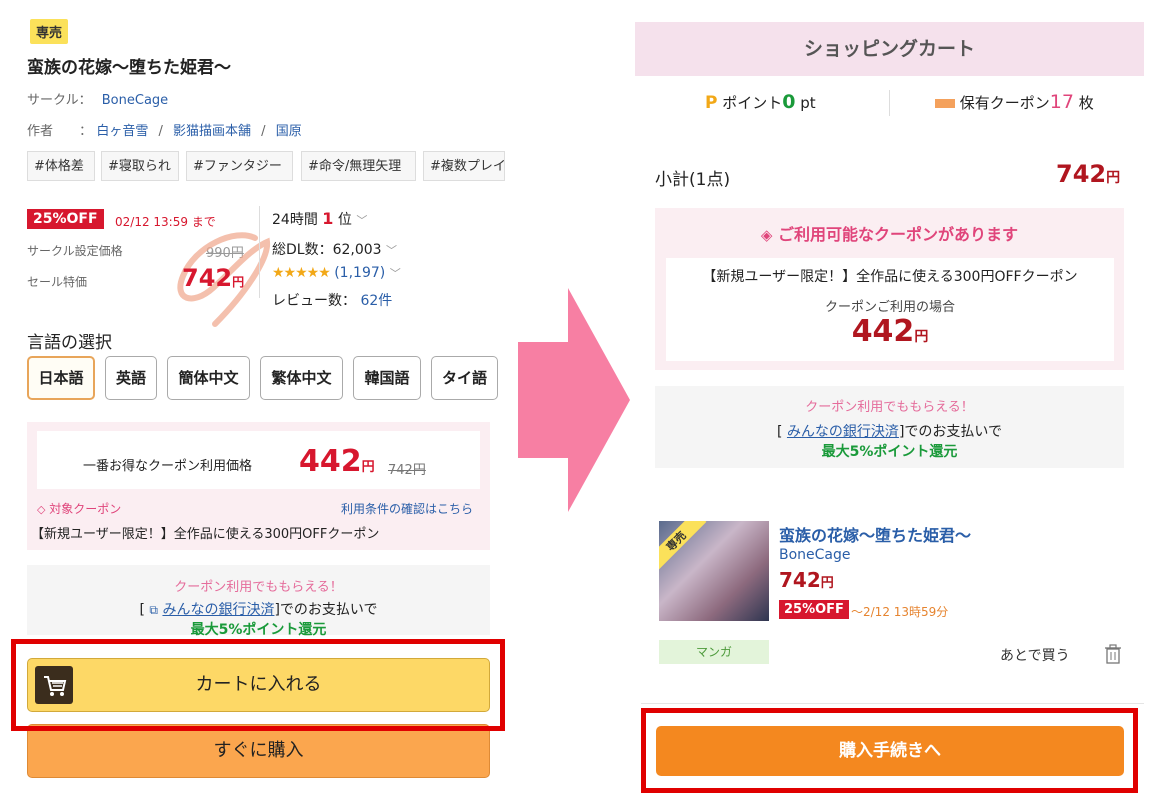 This screenshot has width=1150, height=800. Describe the element at coordinates (61, 166) in the screenshot. I see `tag-chip: #体格差` at that location.